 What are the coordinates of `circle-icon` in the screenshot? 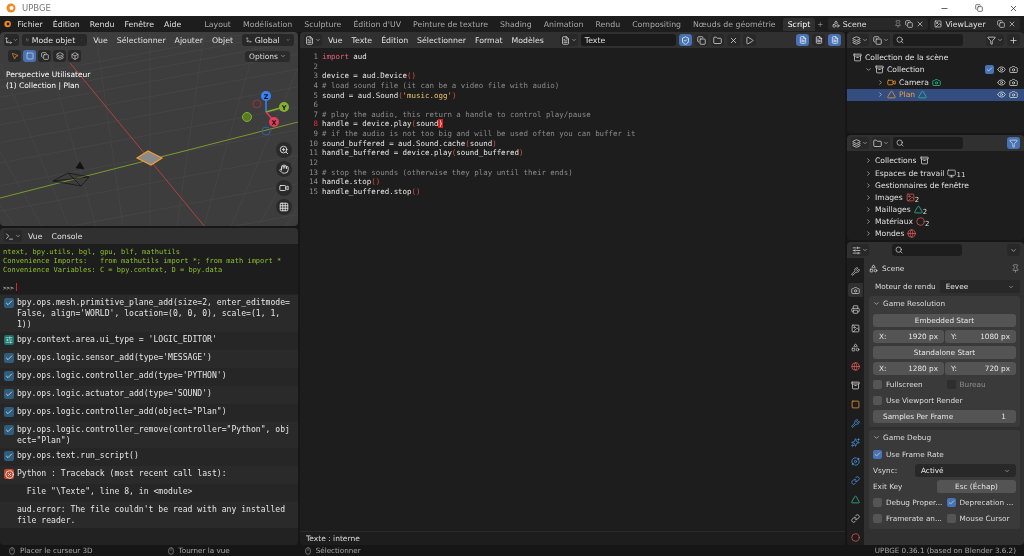 It's located at (921, 222).